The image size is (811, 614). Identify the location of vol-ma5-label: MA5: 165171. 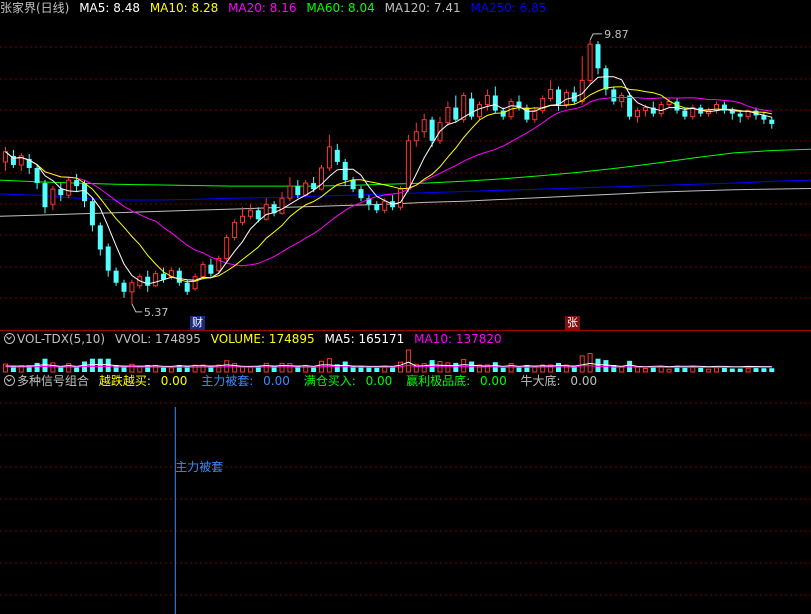
(364, 339).